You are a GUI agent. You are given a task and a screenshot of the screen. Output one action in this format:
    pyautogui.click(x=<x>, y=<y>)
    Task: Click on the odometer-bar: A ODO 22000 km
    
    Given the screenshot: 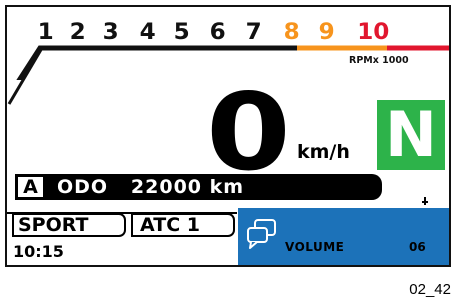 What is the action you would take?
    pyautogui.click(x=198, y=187)
    